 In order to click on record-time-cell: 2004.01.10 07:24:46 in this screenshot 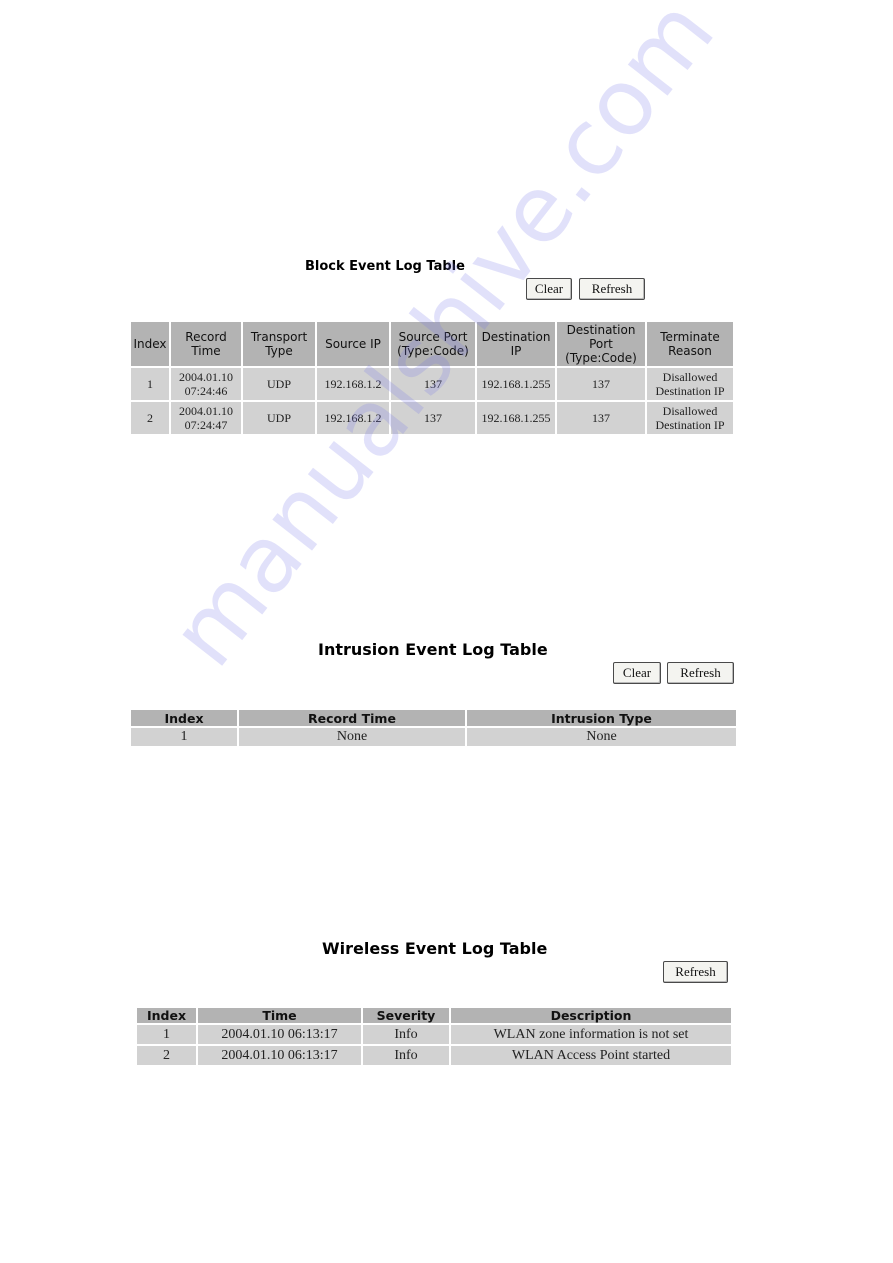, I will do `click(206, 384)`.